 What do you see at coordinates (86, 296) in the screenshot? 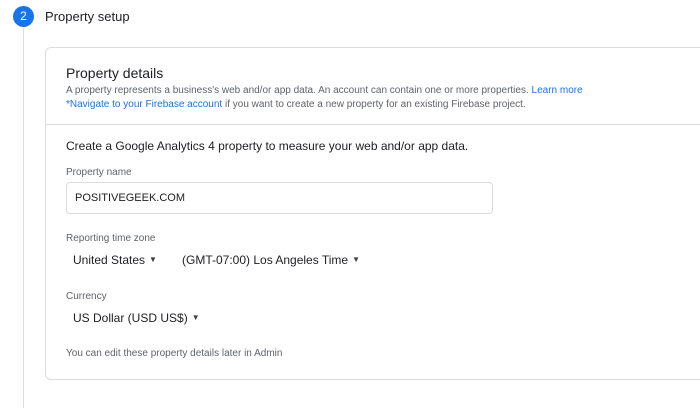
I see `currency-label: Currency` at bounding box center [86, 296].